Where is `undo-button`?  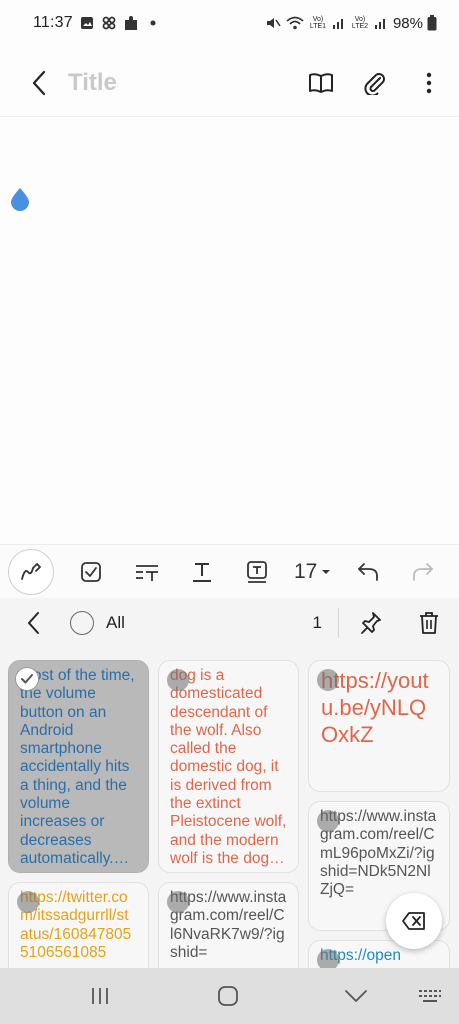
undo-button is located at coordinates (367, 572).